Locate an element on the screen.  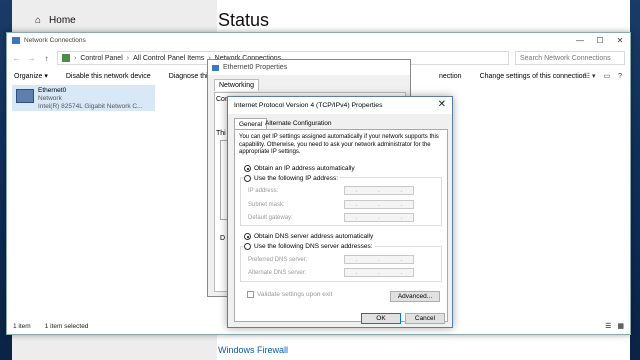
radio-auto-dns: Obtain DNS server address automatically is located at coordinates (308, 236).